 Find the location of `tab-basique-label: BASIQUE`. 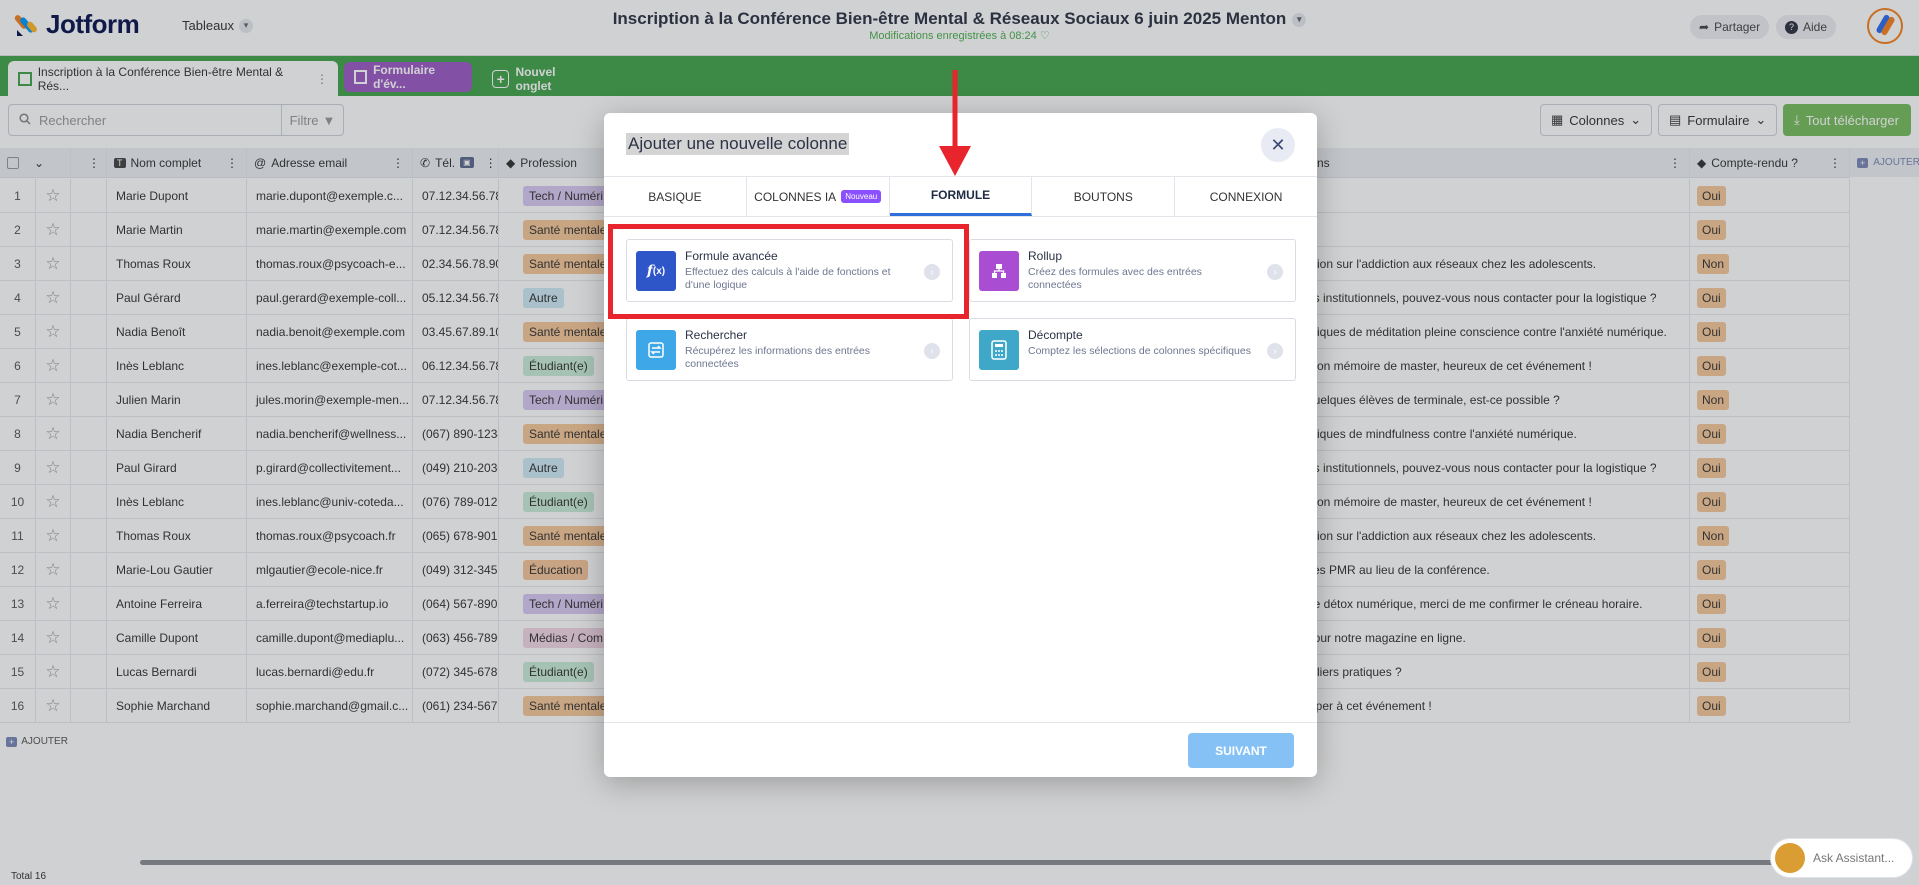

tab-basique-label: BASIQUE is located at coordinates (675, 196).